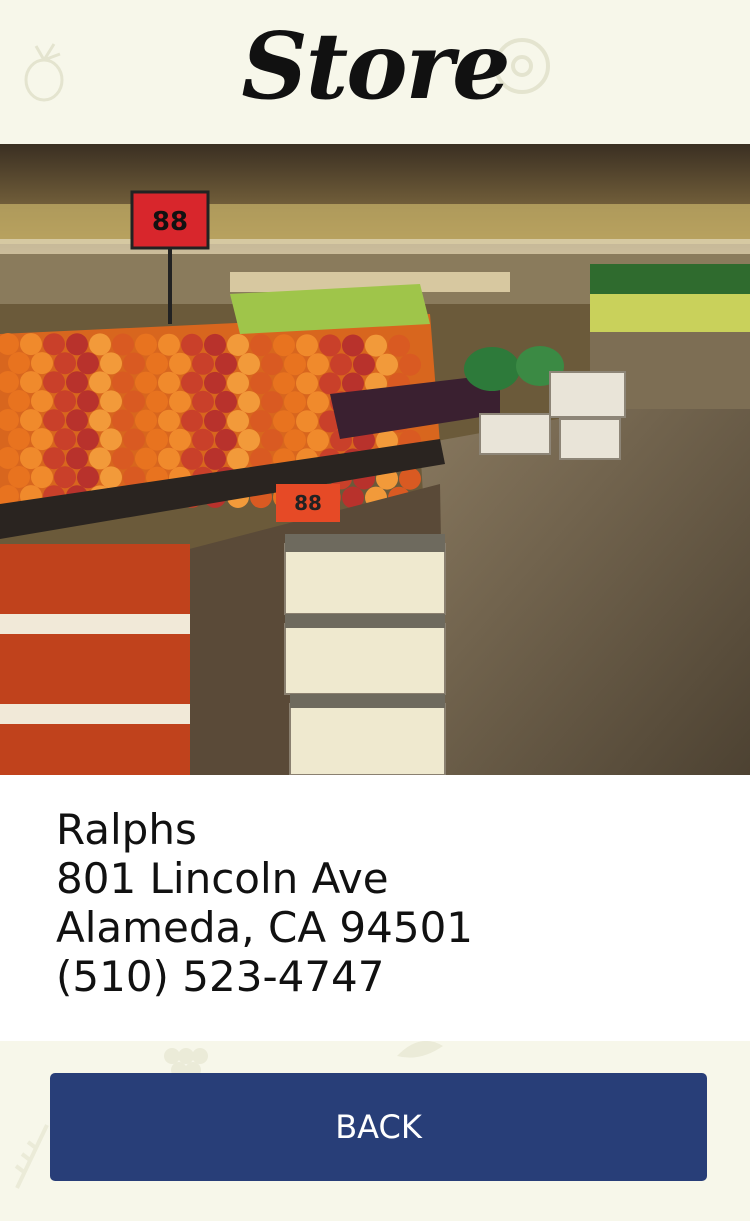 The width and height of the screenshot is (750, 1221). I want to click on store-street: 801 Lincoln Ave, so click(222, 878).